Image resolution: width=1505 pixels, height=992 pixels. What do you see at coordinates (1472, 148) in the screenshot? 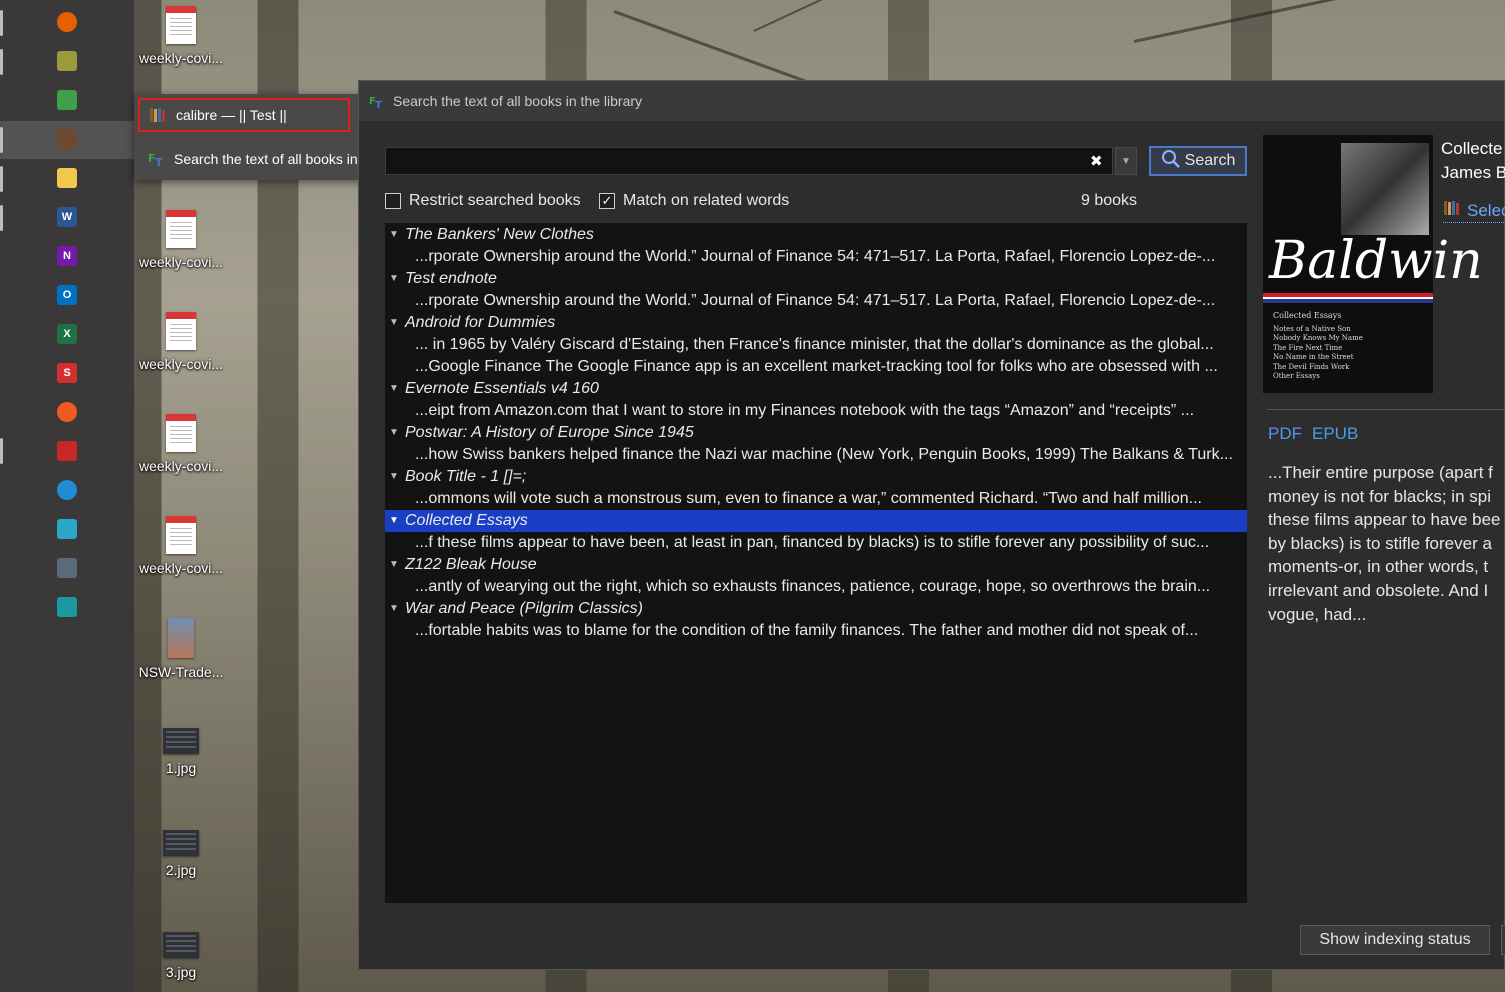
I see `book-title-line: Collecte` at bounding box center [1472, 148].